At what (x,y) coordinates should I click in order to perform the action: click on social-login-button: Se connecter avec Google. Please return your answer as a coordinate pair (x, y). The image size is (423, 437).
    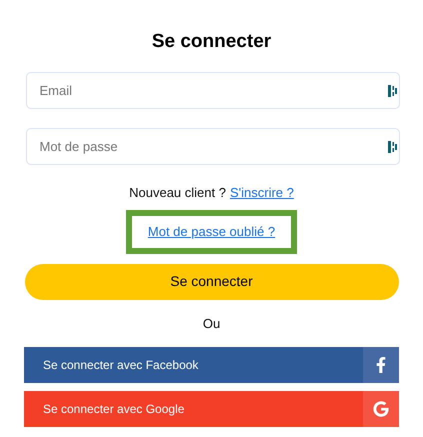
    Looking at the image, I should click on (211, 409).